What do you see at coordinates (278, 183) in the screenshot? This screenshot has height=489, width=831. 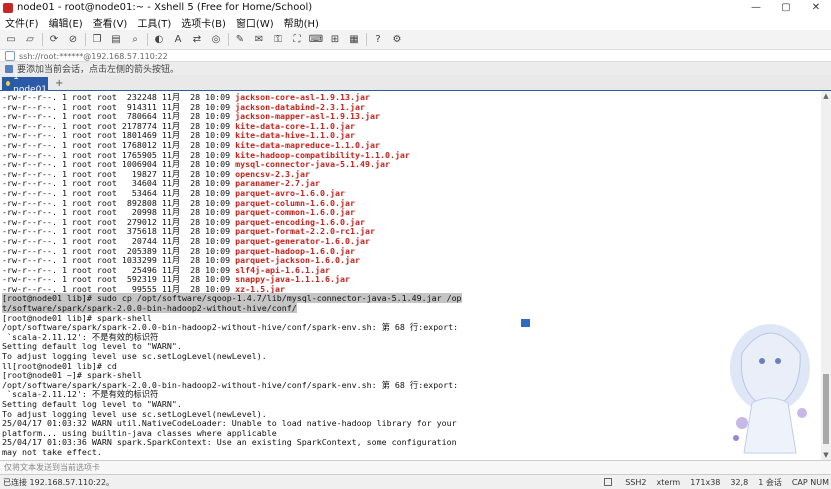 I see `ls-row-filename: paranamer-2.7.jar` at bounding box center [278, 183].